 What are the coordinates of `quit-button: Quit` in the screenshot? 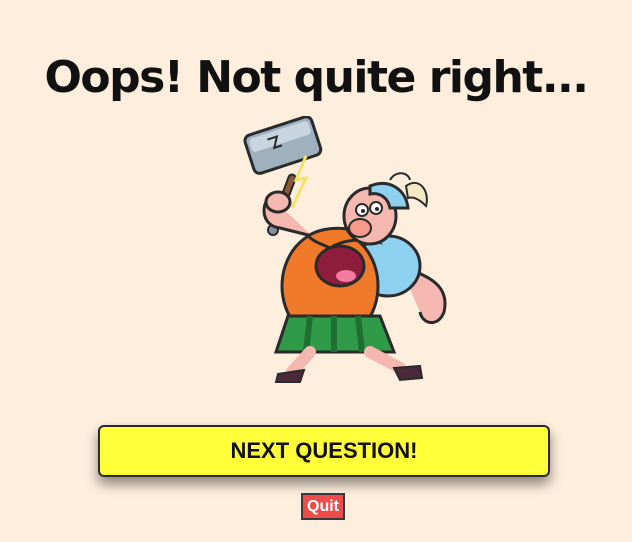 It's located at (323, 506).